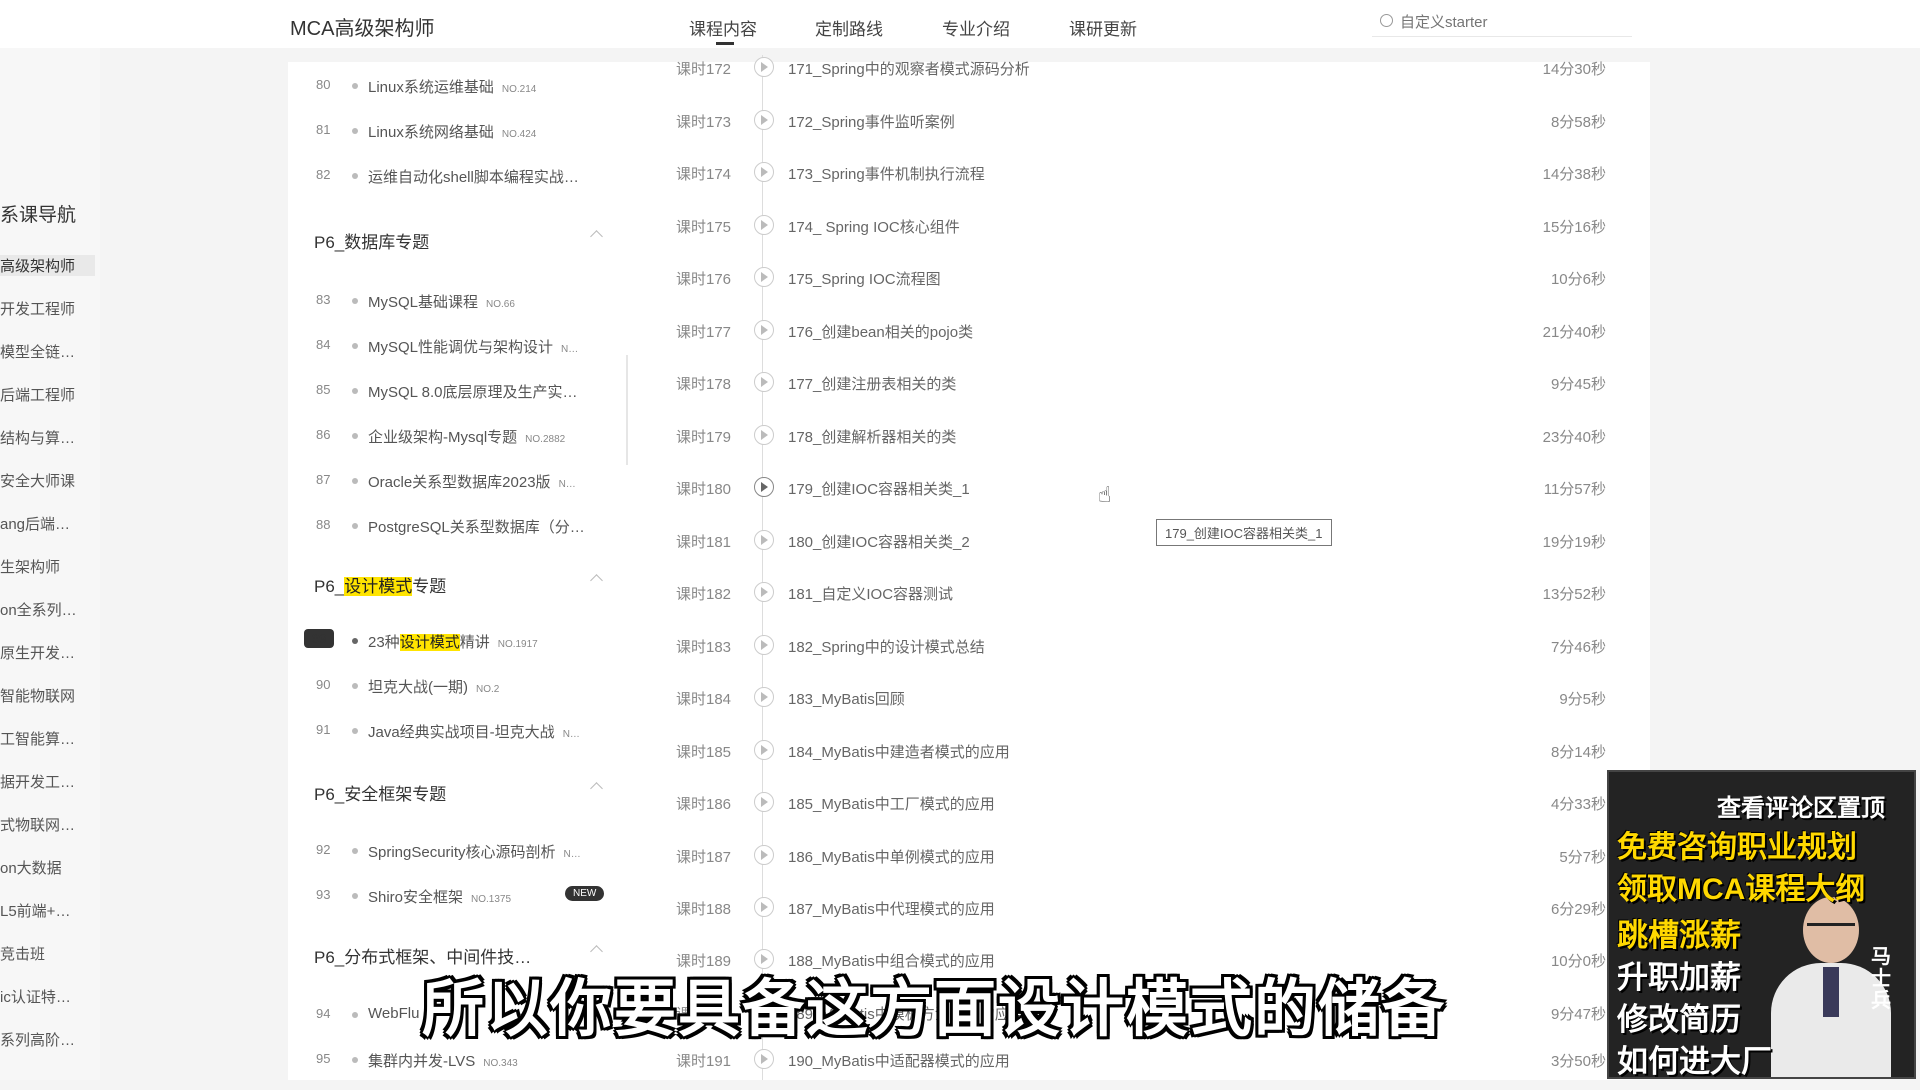 The height and width of the screenshot is (1090, 1920). I want to click on lesson-row: 课时179 178_创建解析器相关的类 23分40秒, so click(1141, 445).